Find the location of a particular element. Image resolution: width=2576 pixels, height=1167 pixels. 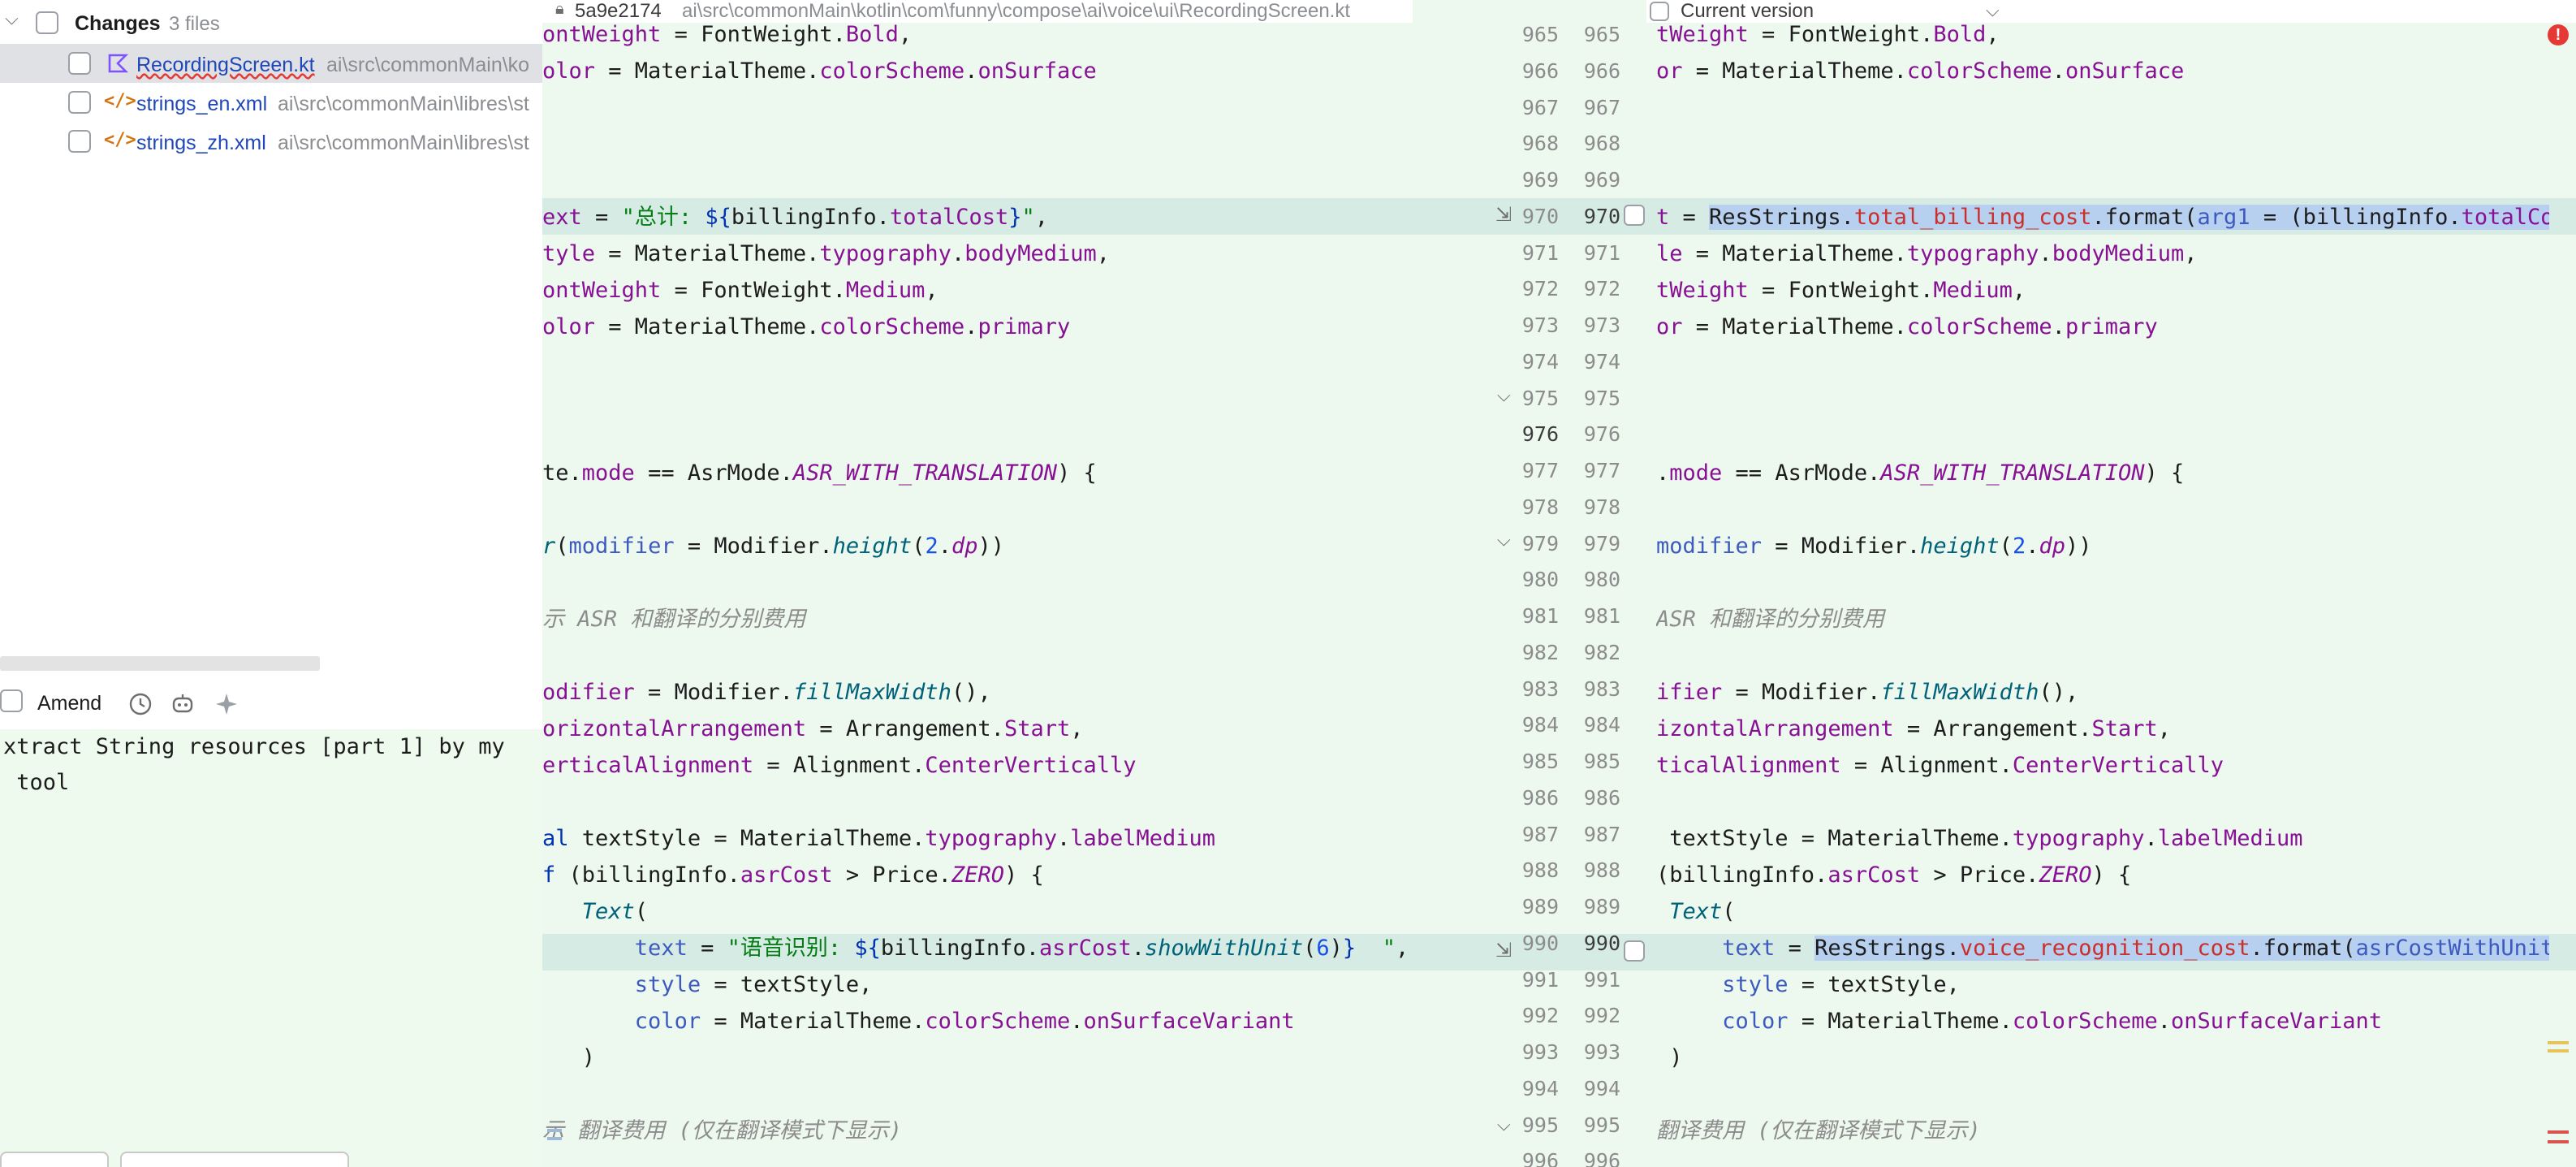

right-line-number: 993 is located at coordinates (1601, 1052).